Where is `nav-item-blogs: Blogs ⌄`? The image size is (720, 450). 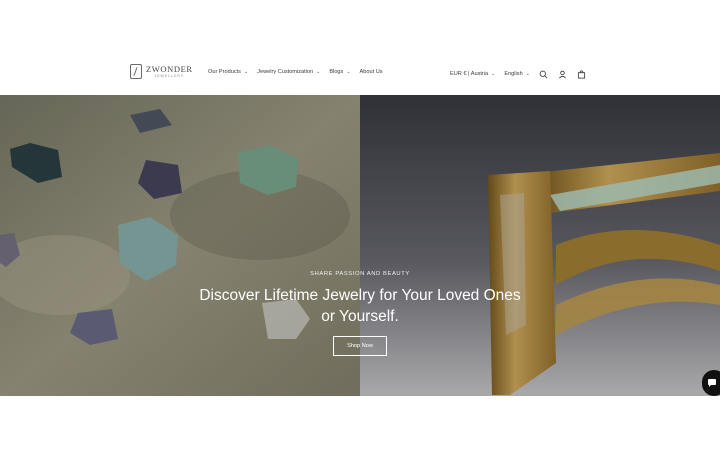
nav-item-blogs: Blogs ⌄ is located at coordinates (339, 72).